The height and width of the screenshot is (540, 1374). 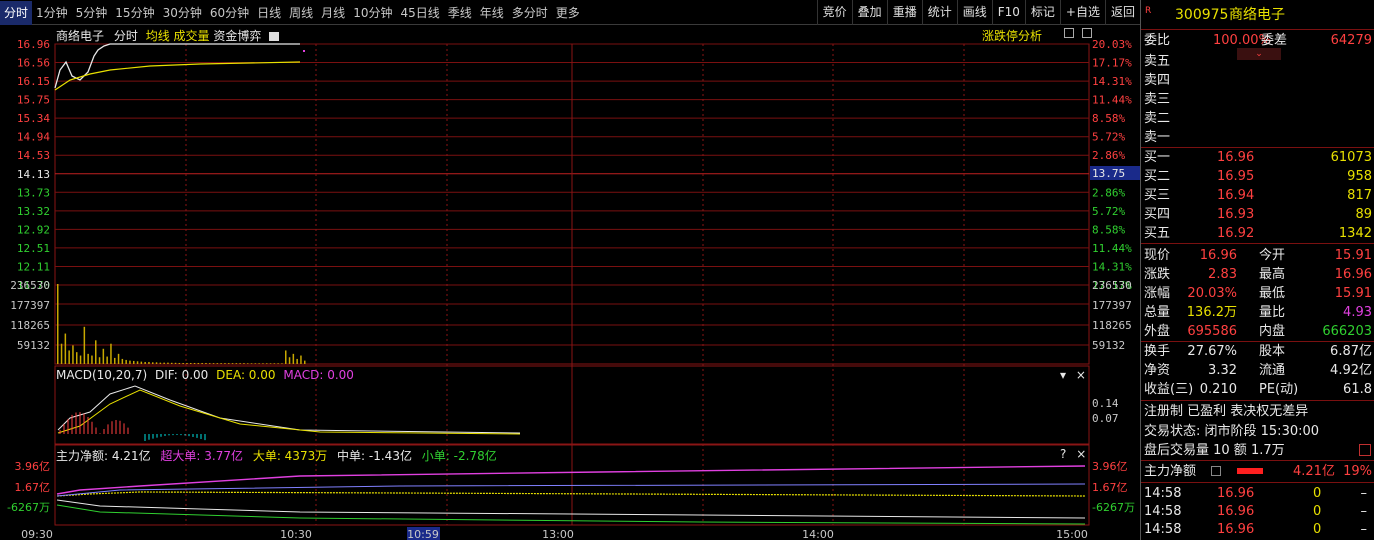 I want to click on price-tick: 16.15, so click(x=33, y=81).